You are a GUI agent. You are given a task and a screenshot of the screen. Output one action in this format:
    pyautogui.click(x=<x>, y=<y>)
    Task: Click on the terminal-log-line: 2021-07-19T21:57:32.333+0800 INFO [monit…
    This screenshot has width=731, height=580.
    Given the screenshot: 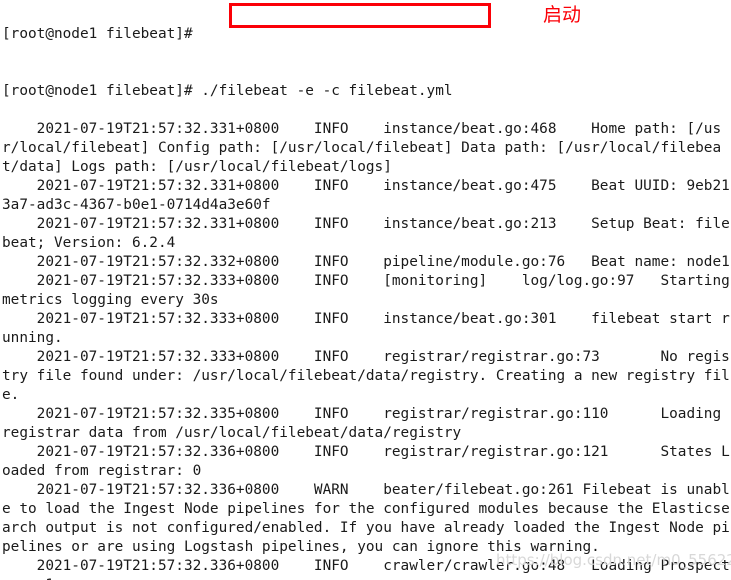 What is the action you would take?
    pyautogui.click(x=366, y=290)
    